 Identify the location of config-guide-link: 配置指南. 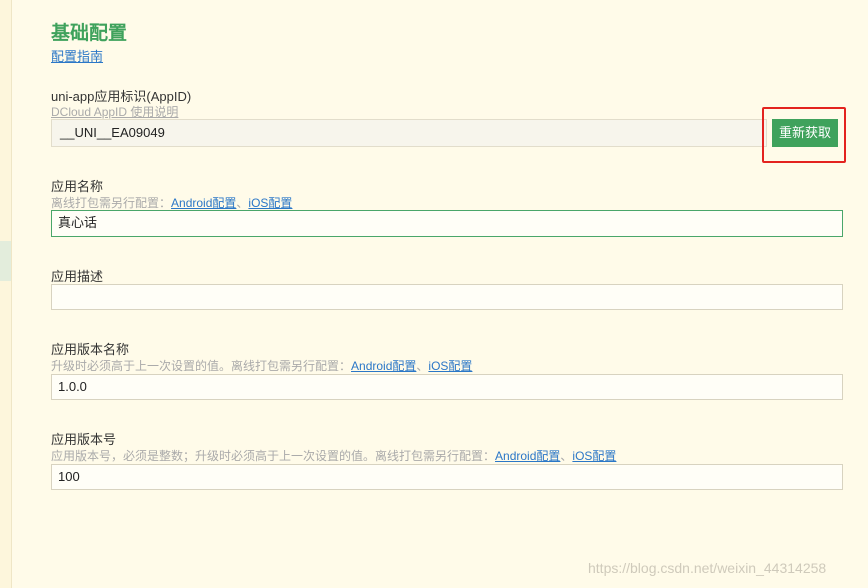
(77, 55).